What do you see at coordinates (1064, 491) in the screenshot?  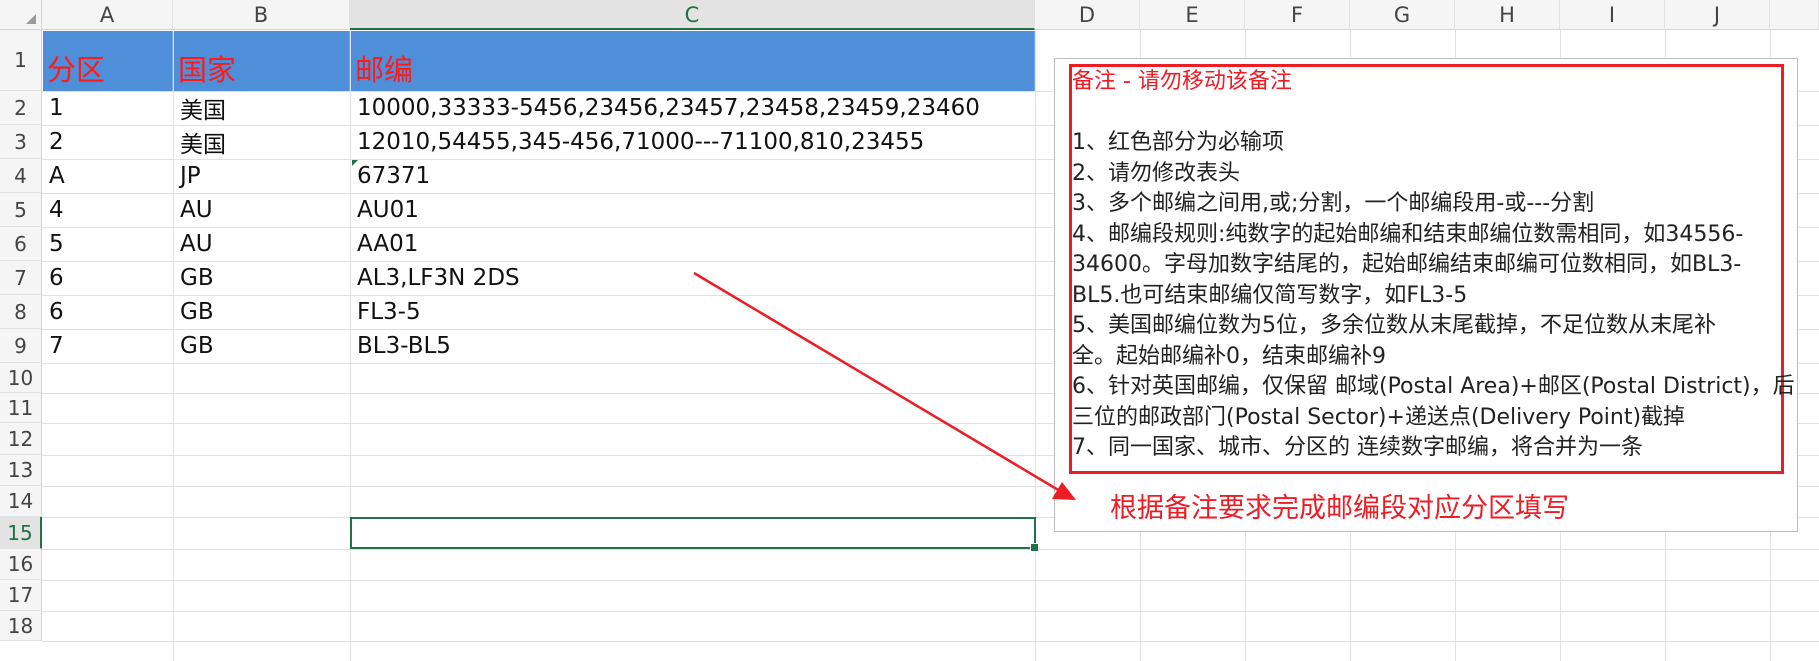 I see `arrowhead-icon` at bounding box center [1064, 491].